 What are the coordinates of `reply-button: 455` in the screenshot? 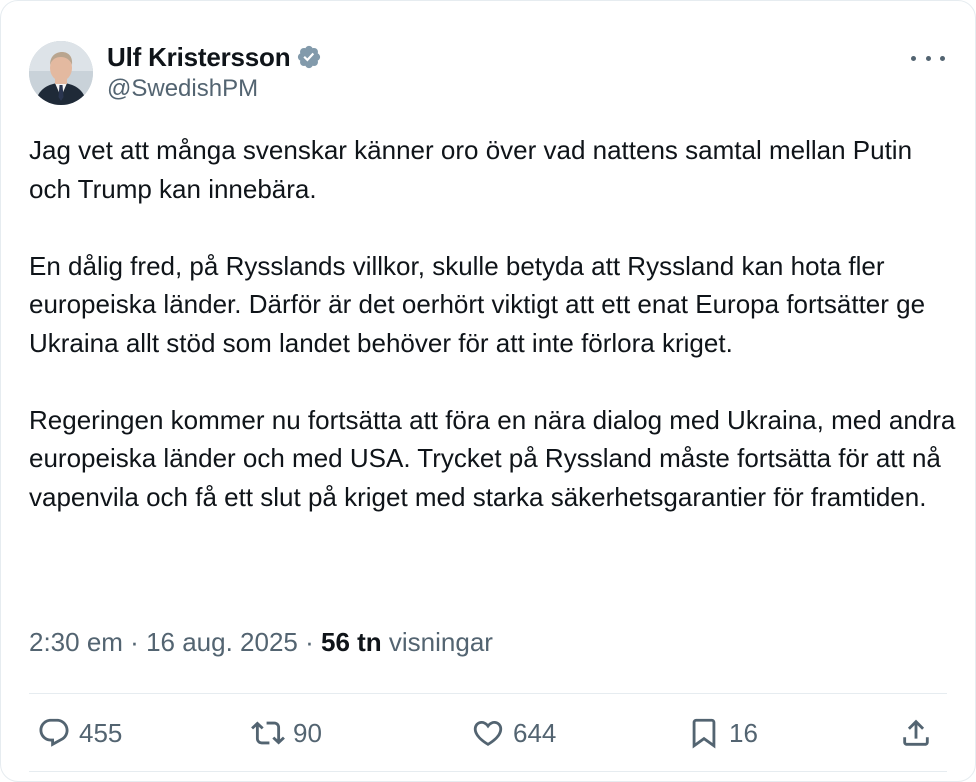 It's located at (79, 733).